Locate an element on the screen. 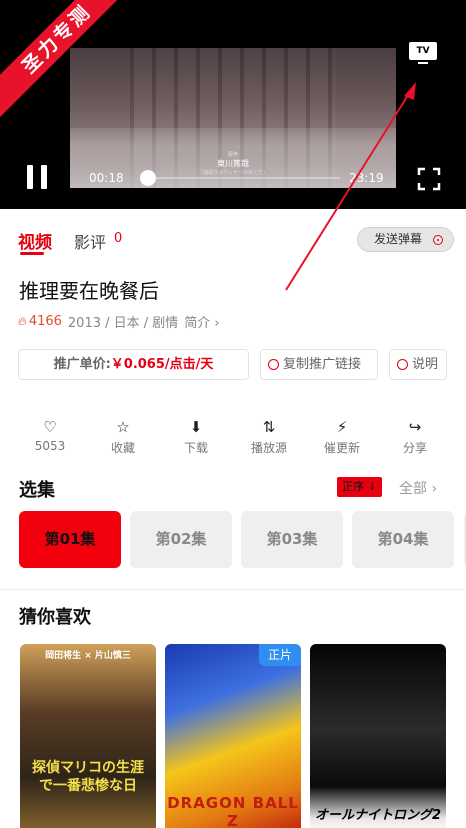 The image size is (466, 828). action-bar: ♡ 5053 ☆ 收藏 ⬇ 下载 ⇅ 播放源 ⚡ 催更新 ↪ 分享 is located at coordinates (233, 438).